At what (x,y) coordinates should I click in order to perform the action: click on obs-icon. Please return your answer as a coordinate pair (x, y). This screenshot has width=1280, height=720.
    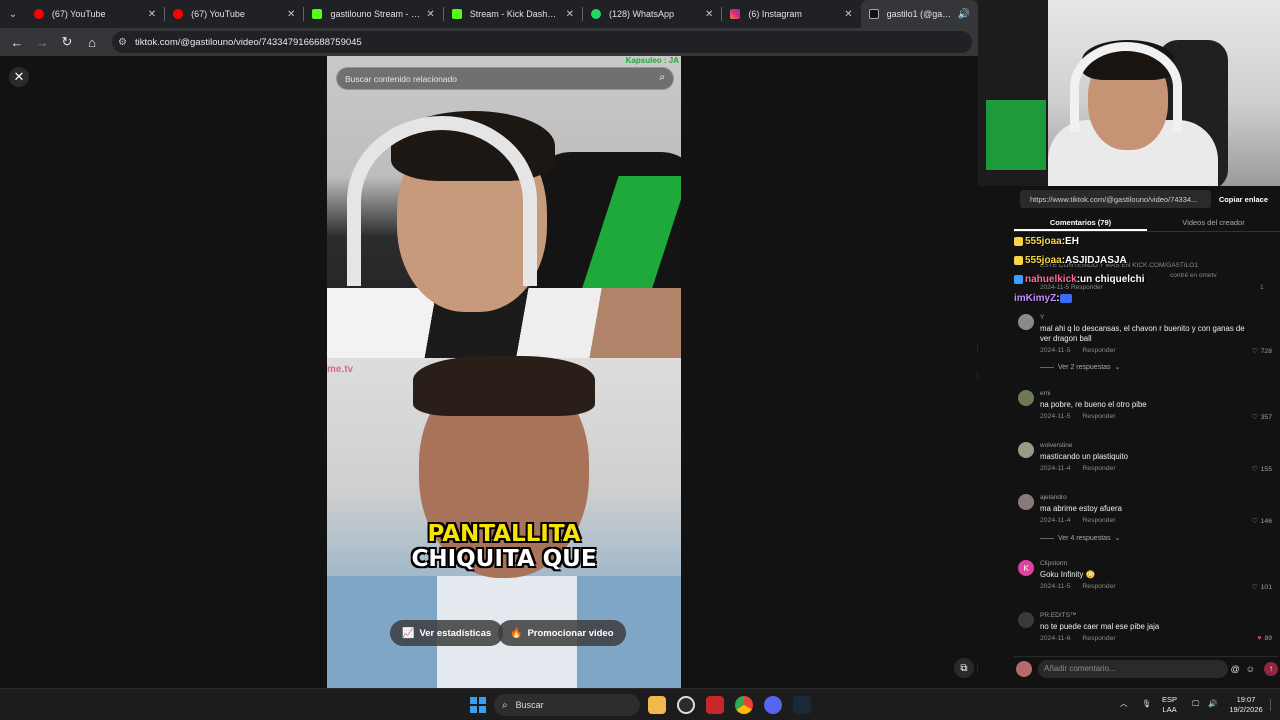
    Looking at the image, I should click on (686, 705).